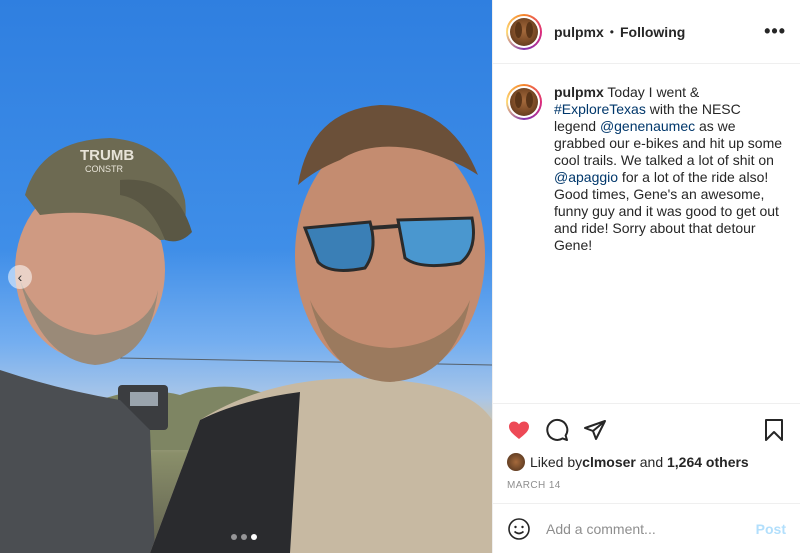 This screenshot has width=800, height=553. I want to click on bookmark-icon, so click(774, 430).